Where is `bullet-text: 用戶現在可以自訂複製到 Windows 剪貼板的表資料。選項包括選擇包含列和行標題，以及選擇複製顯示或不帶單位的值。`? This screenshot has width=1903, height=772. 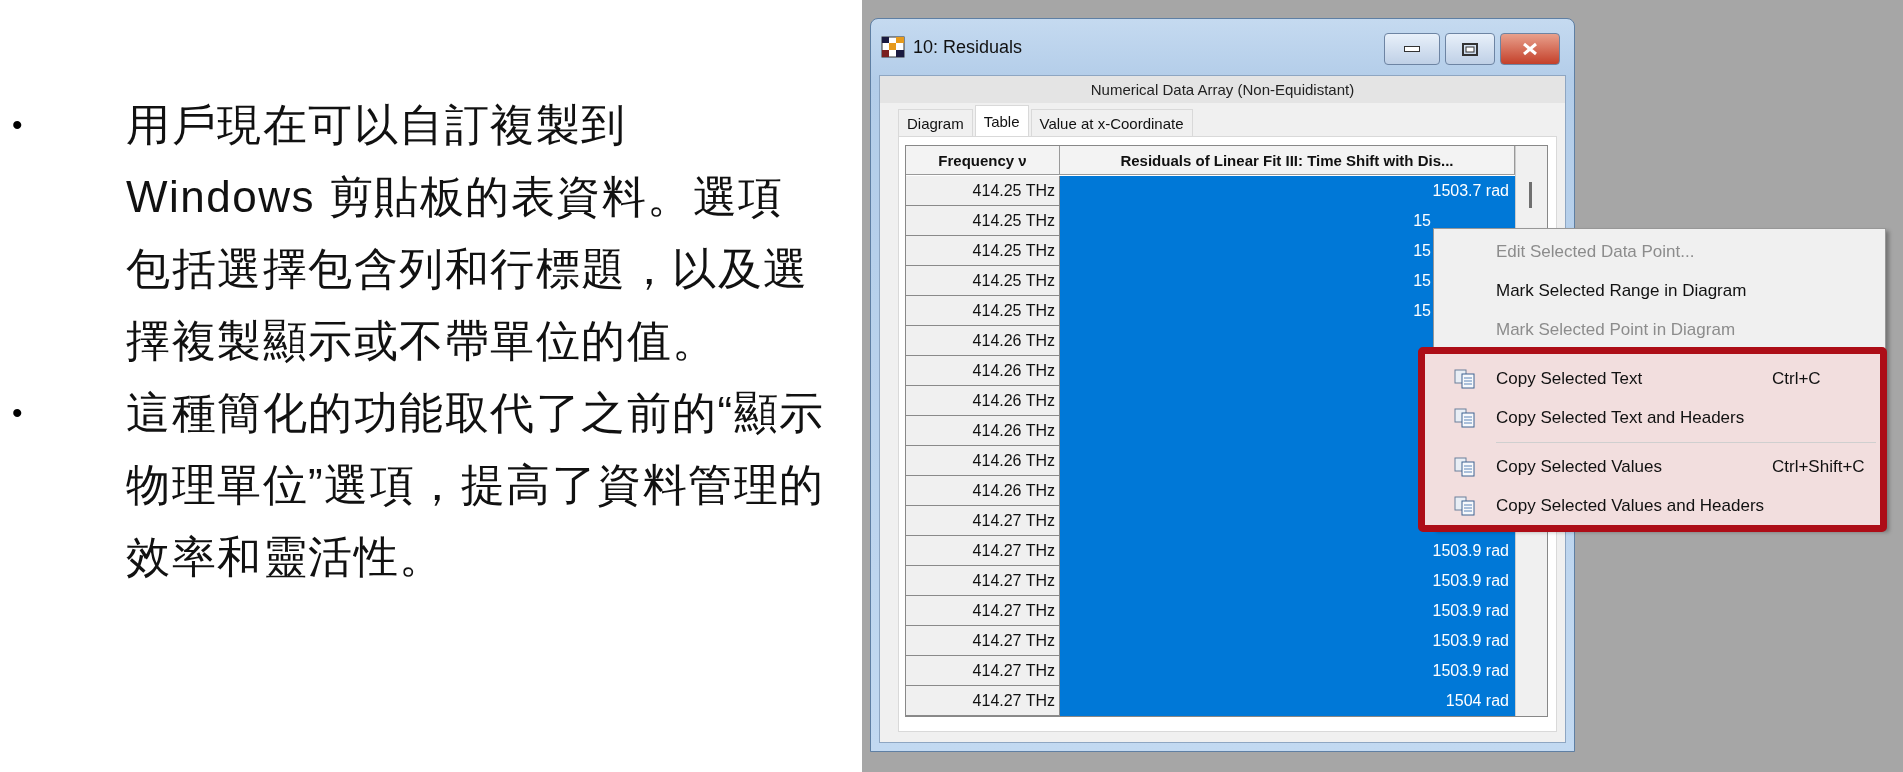
bullet-text: 用戶現在可以自訂複製到 Windows 剪貼板的表資料。選項包括選擇包含列和行標題，以及選擇複製顯示或不帶單位的值。 is located at coordinates (468, 233).